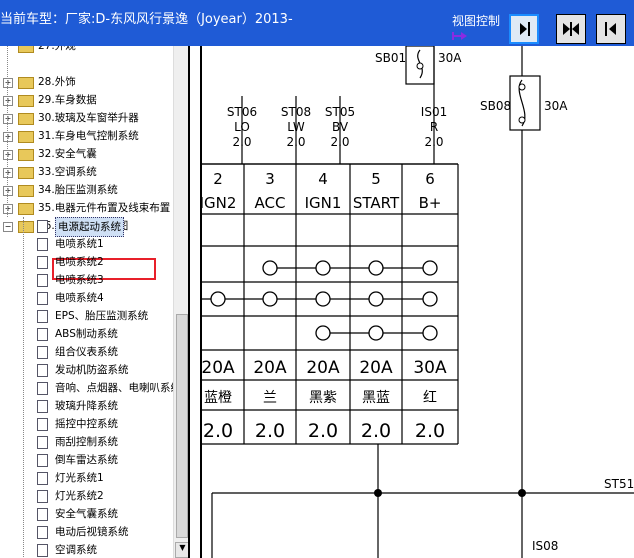 Image resolution: width=634 pixels, height=558 pixels. I want to click on tree-folder-item: +33.空调系统, so click(87, 172).